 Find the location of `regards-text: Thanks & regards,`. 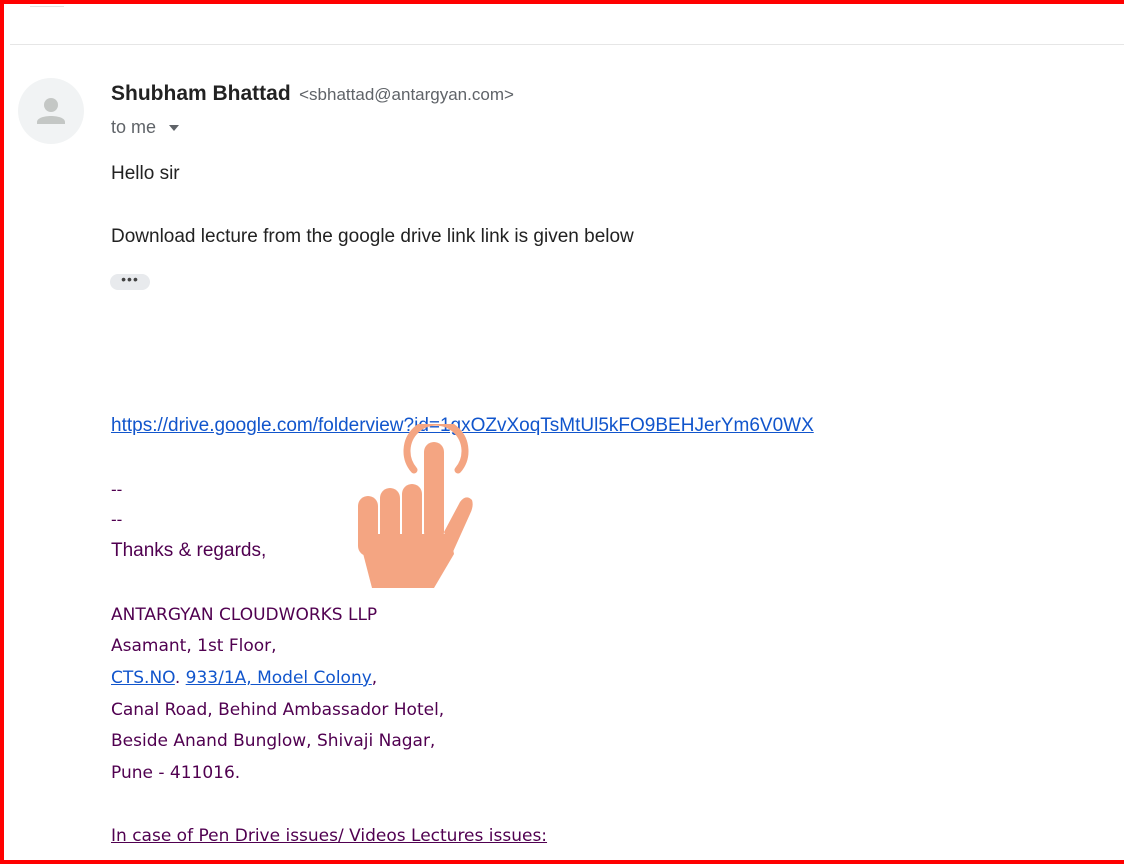

regards-text: Thanks & regards, is located at coordinates (189, 550).